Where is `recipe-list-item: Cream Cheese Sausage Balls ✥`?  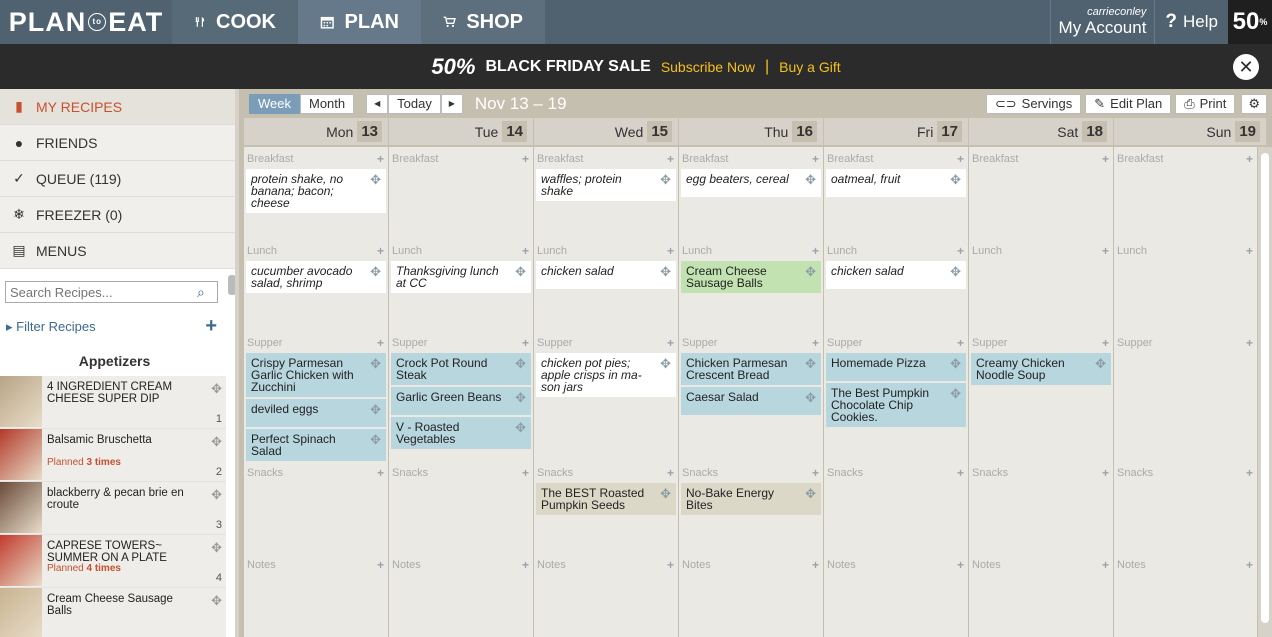
recipe-list-item: Cream Cheese Sausage Balls ✥ is located at coordinates (113, 612).